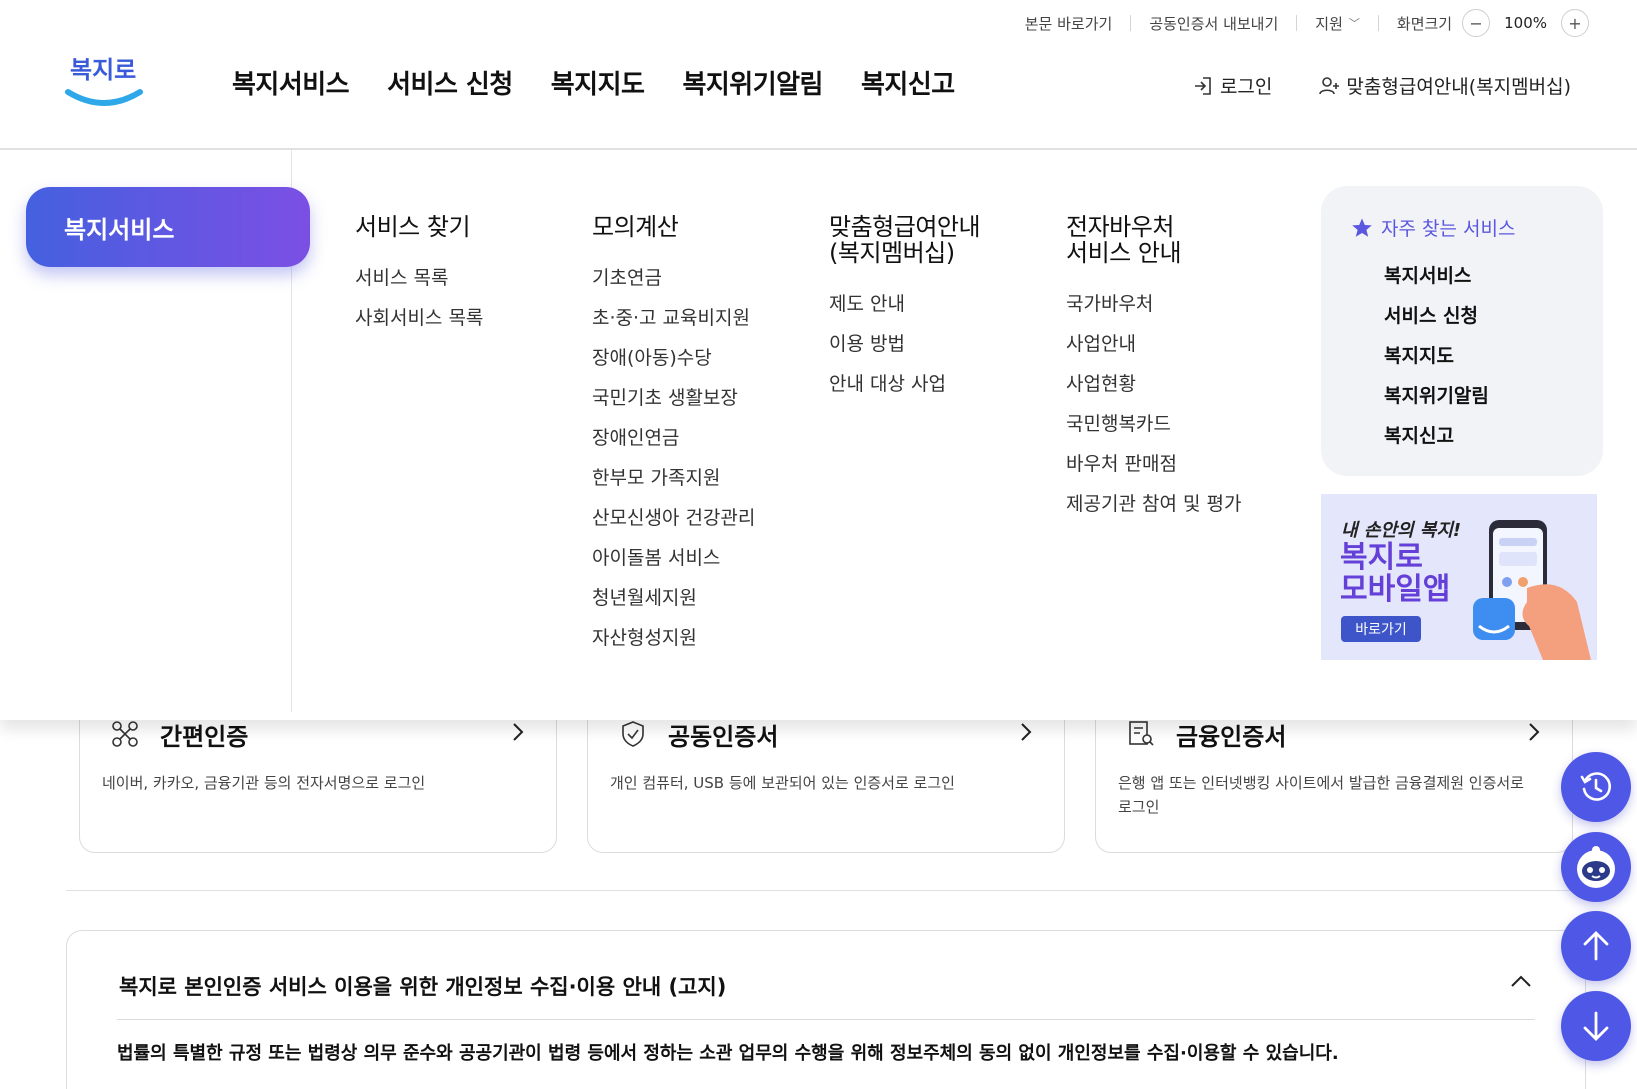 The width and height of the screenshot is (1637, 1089). I want to click on menu-column-title: 서비스 찾기, so click(419, 227).